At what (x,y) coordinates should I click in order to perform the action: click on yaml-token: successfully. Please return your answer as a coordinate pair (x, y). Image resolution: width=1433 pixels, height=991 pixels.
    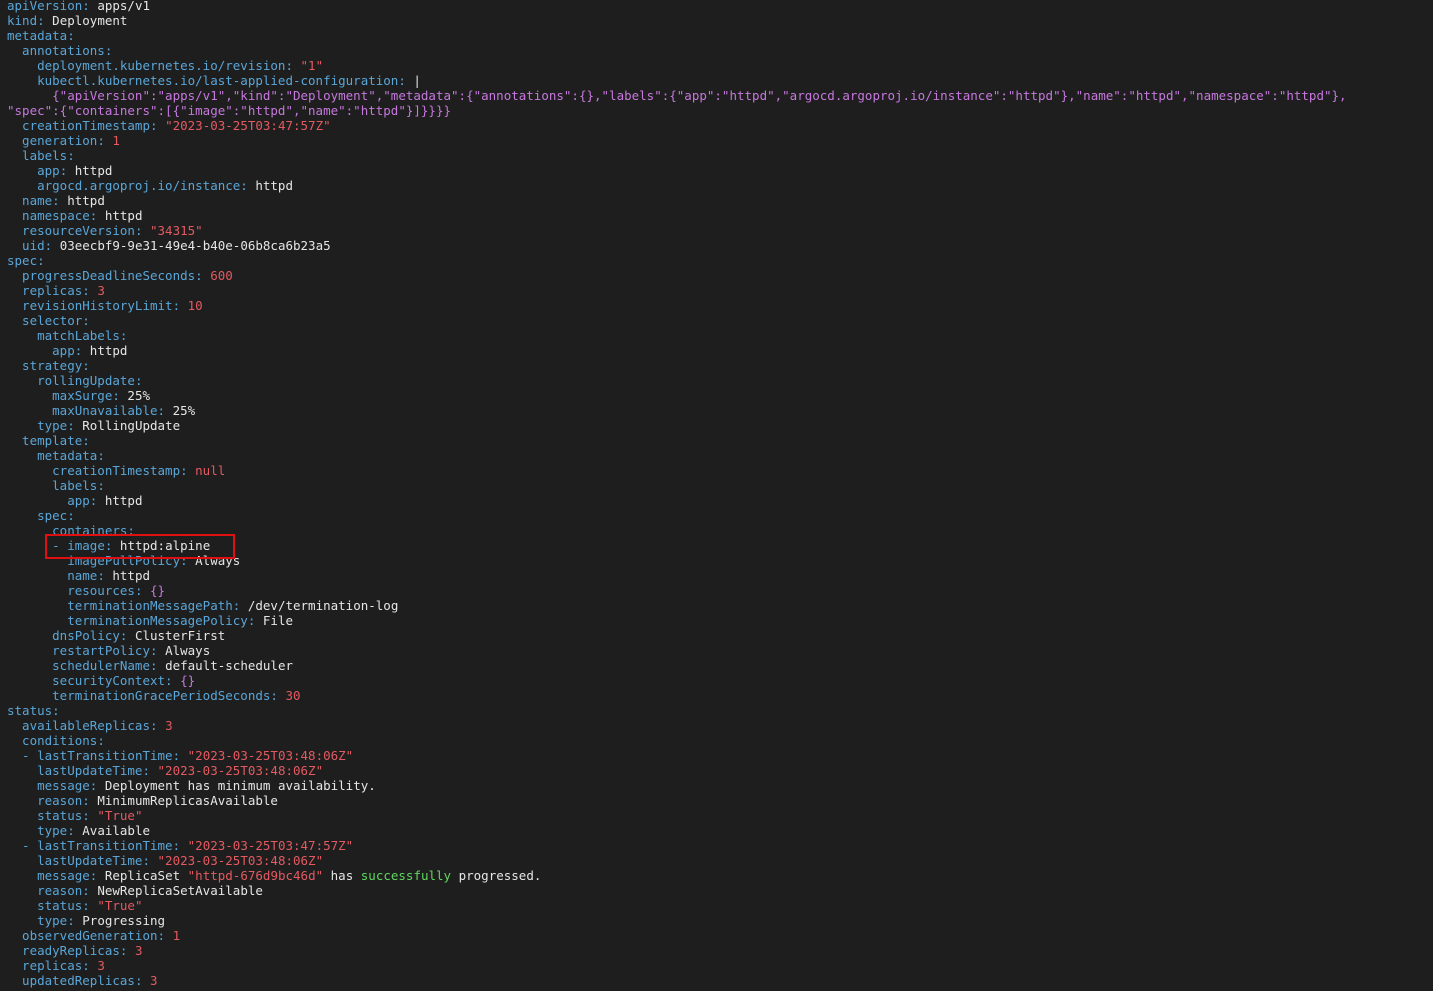
    Looking at the image, I should click on (406, 875).